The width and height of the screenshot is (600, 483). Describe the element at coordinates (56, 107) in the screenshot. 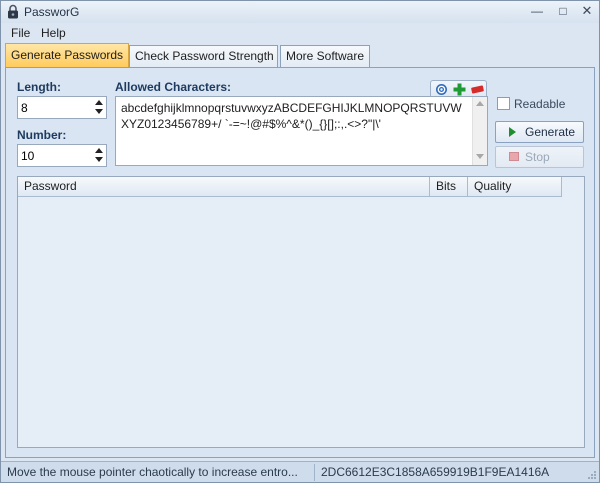

I see `length-input` at that location.